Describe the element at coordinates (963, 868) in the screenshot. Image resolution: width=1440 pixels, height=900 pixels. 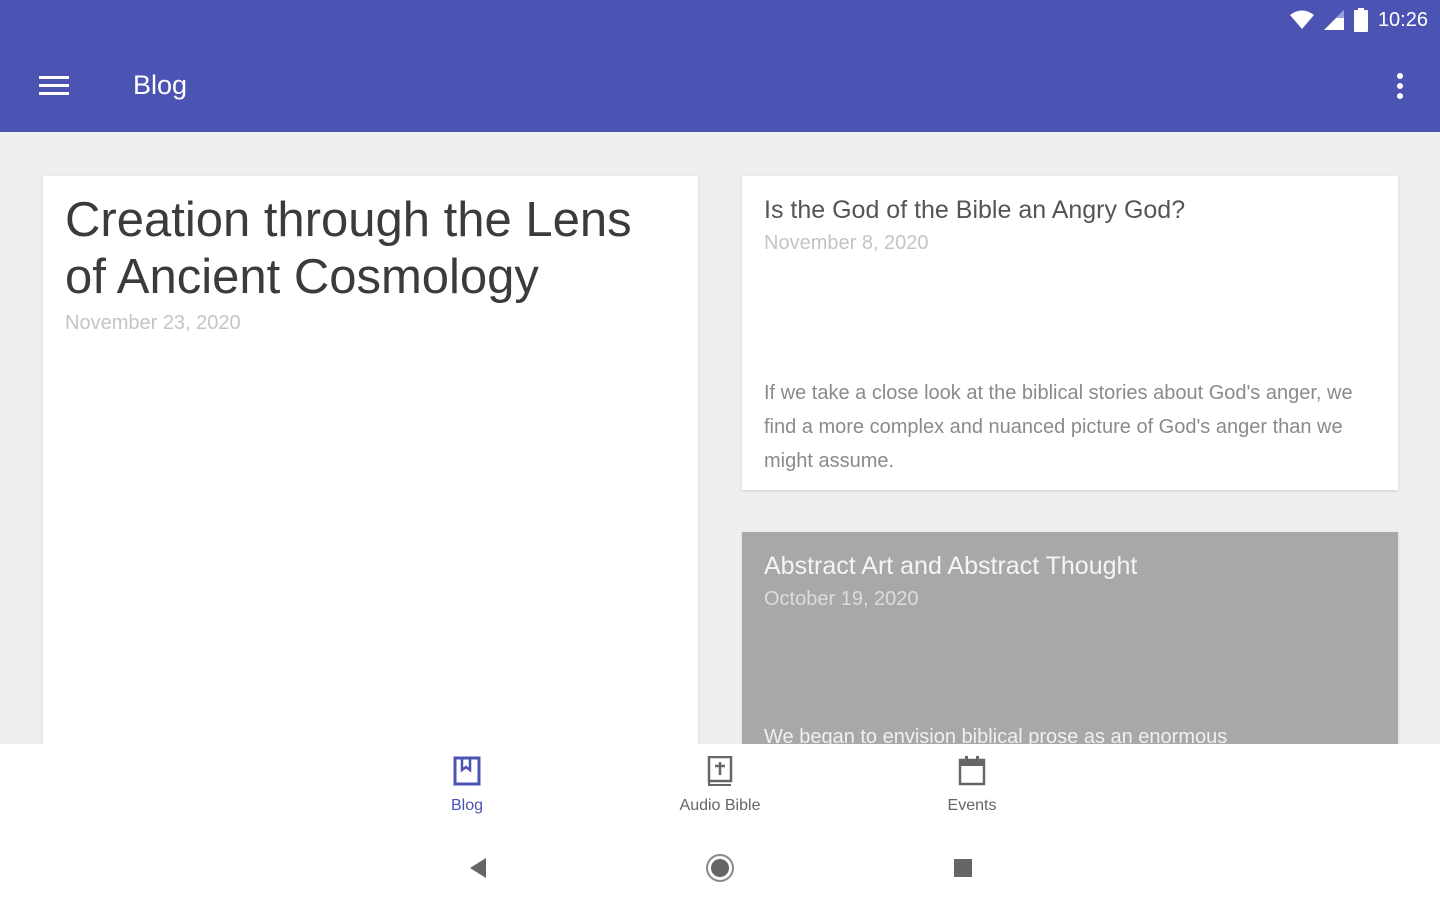
I see `recents-icon` at that location.